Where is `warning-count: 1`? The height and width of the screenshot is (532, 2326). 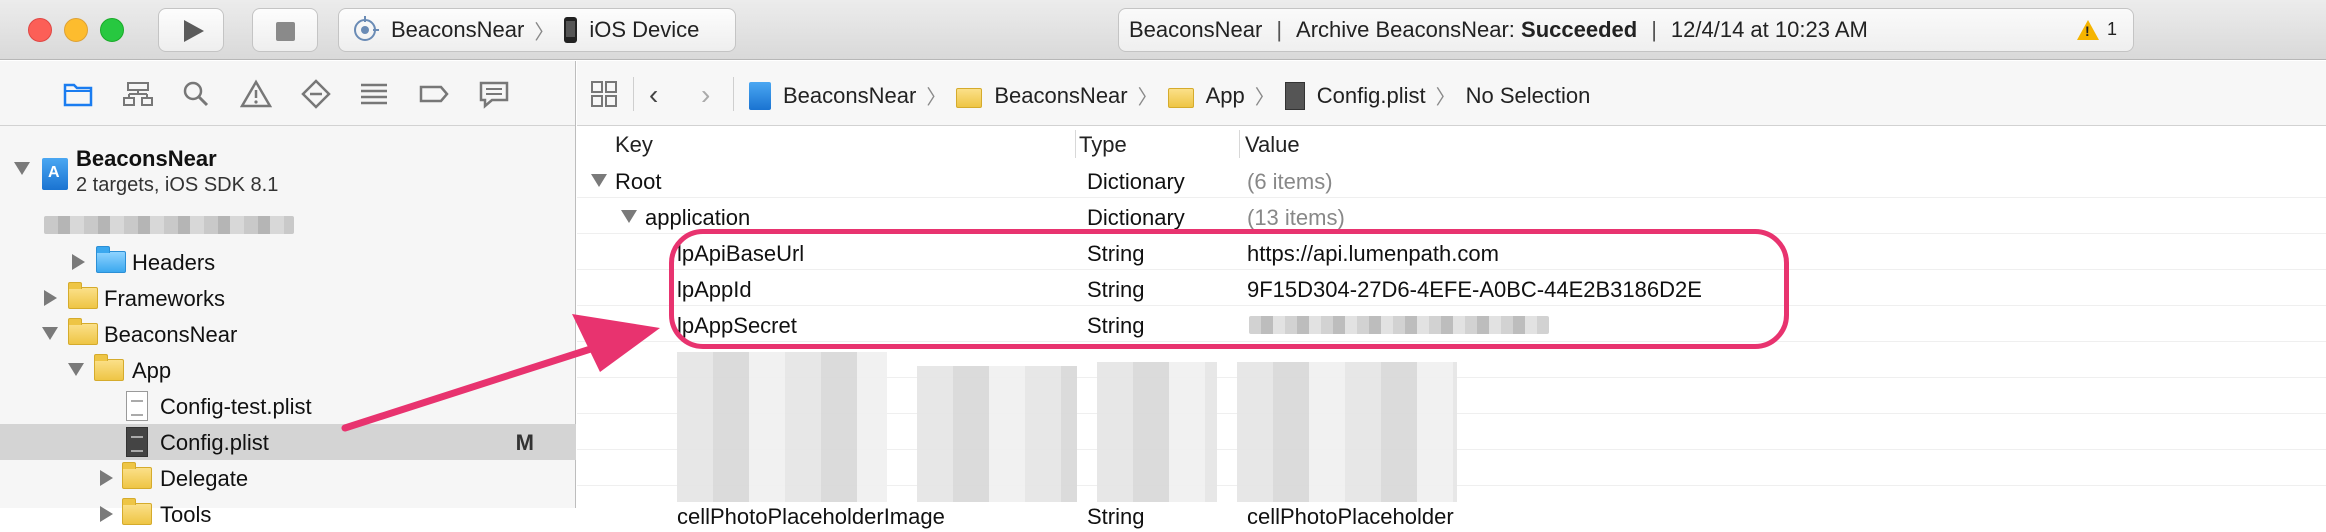 warning-count: 1 is located at coordinates (2111, 29).